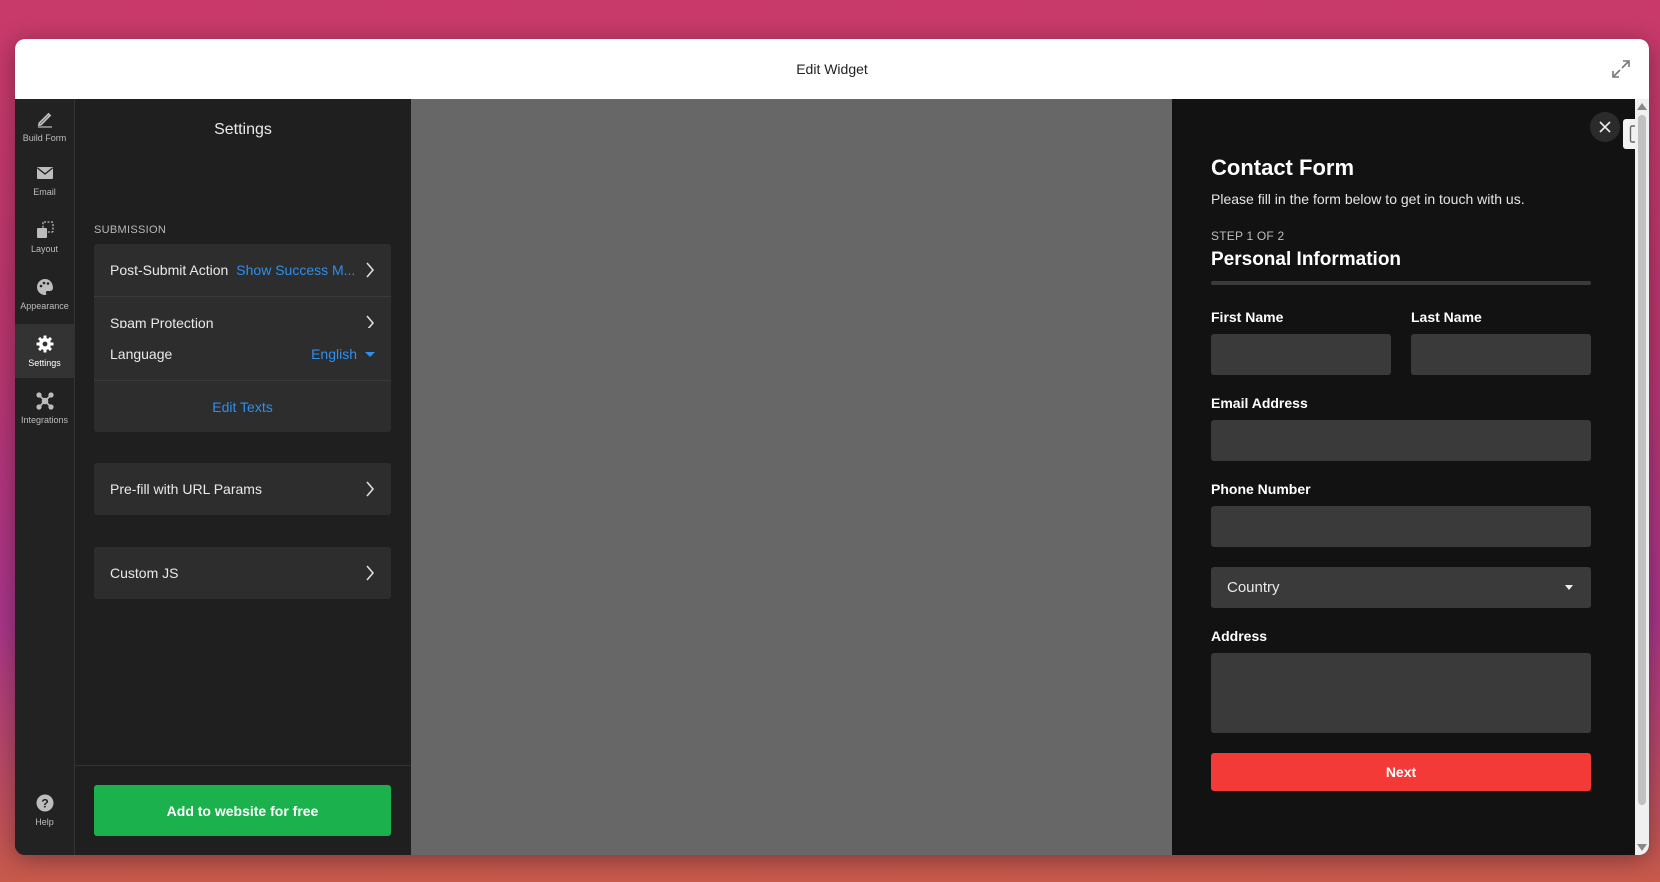  What do you see at coordinates (1401, 283) in the screenshot?
I see `step-progress-bar` at bounding box center [1401, 283].